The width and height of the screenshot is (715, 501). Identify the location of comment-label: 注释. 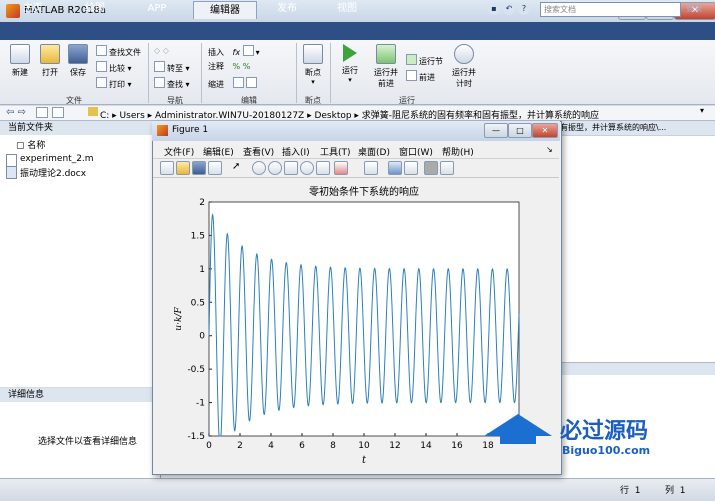
(216, 66).